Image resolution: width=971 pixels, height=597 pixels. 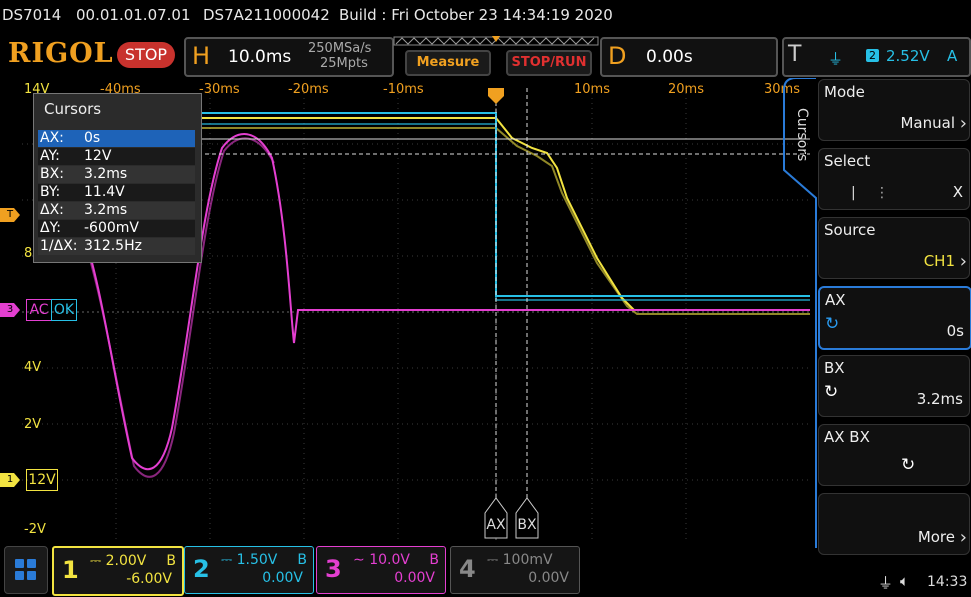 I want to click on select-line-icon: |, so click(x=853, y=193).